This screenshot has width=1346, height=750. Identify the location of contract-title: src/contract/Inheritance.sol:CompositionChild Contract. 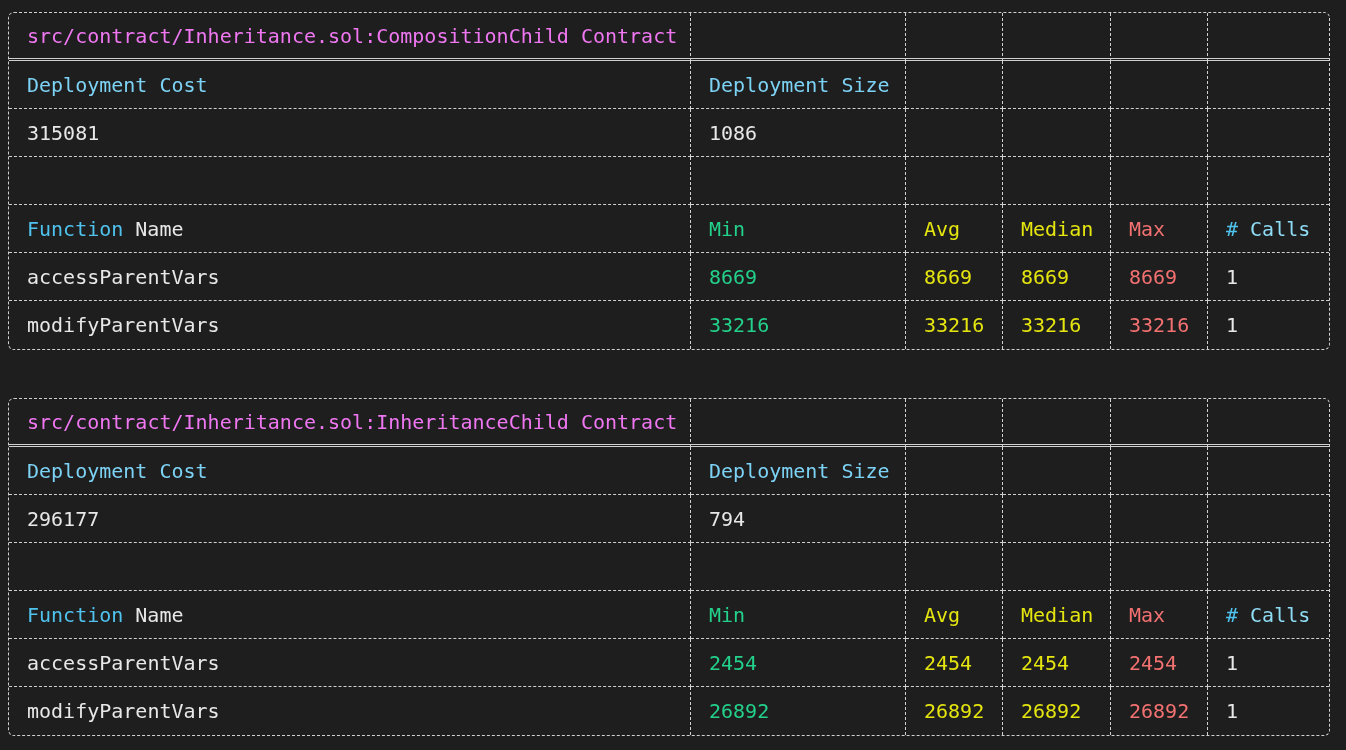
(352, 35).